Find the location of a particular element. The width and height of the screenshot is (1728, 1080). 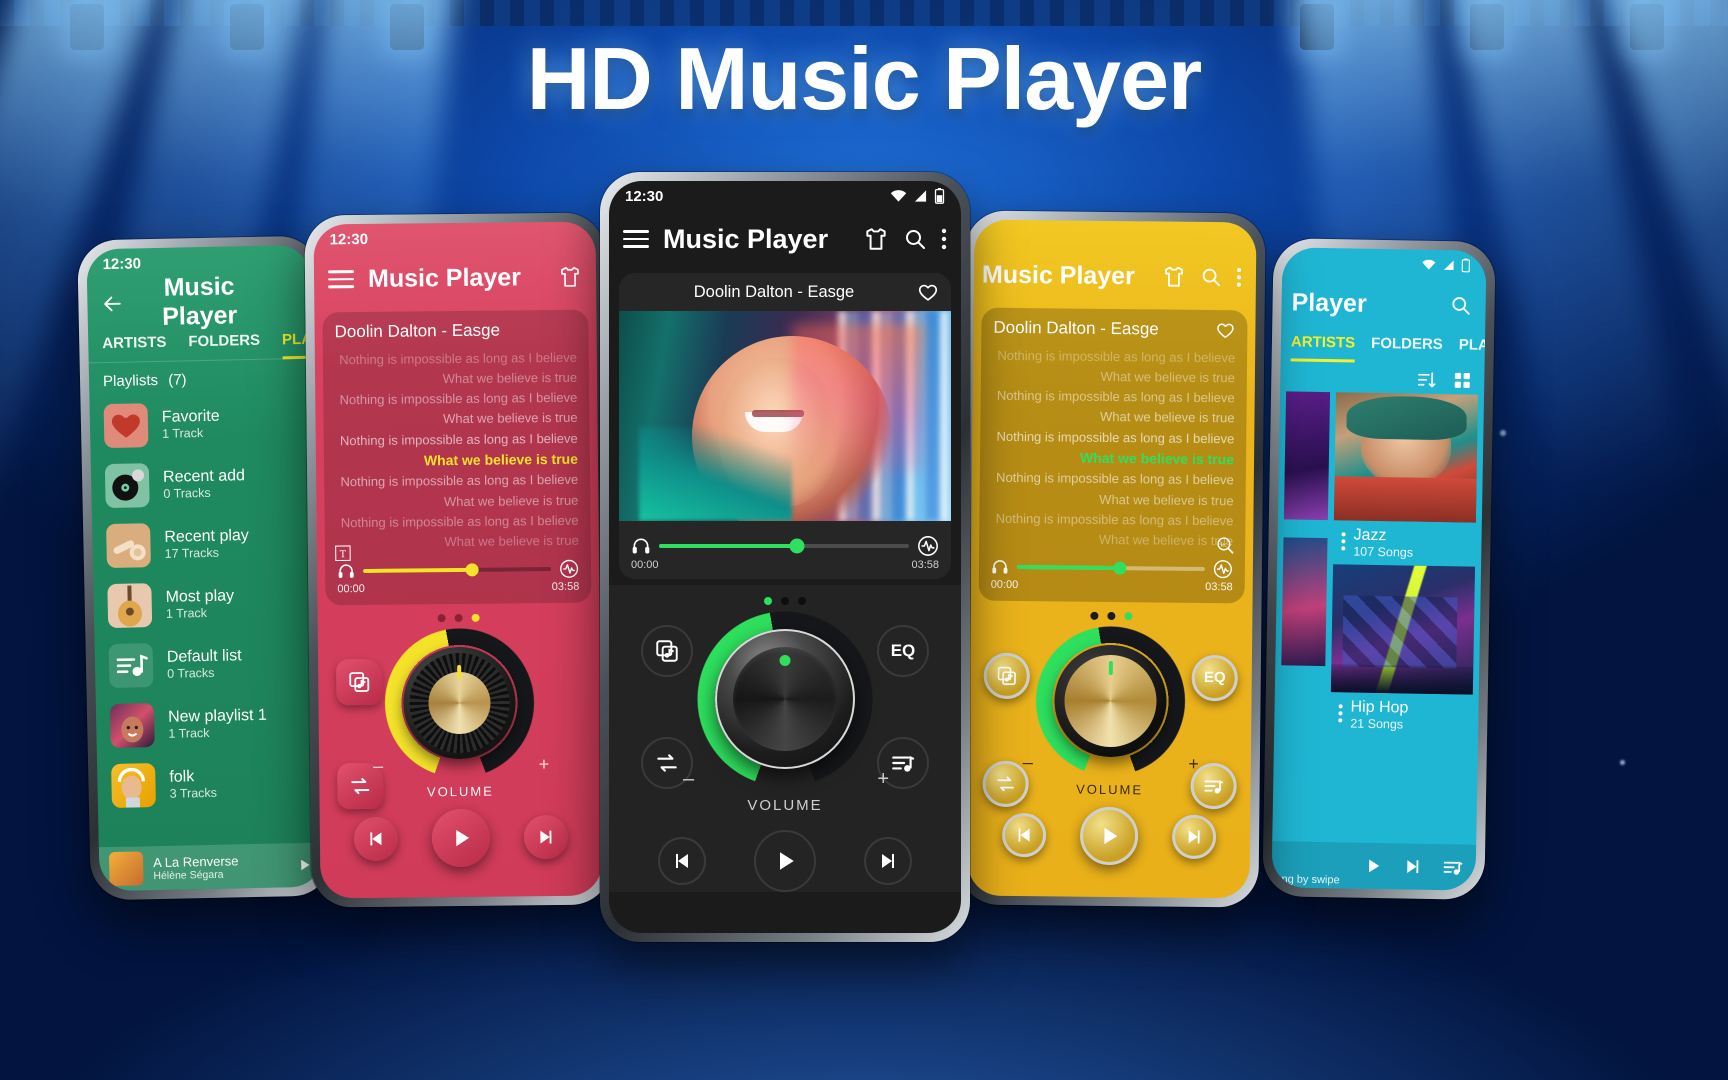

artist-card-subtitle: 107 Songs is located at coordinates (1383, 552).